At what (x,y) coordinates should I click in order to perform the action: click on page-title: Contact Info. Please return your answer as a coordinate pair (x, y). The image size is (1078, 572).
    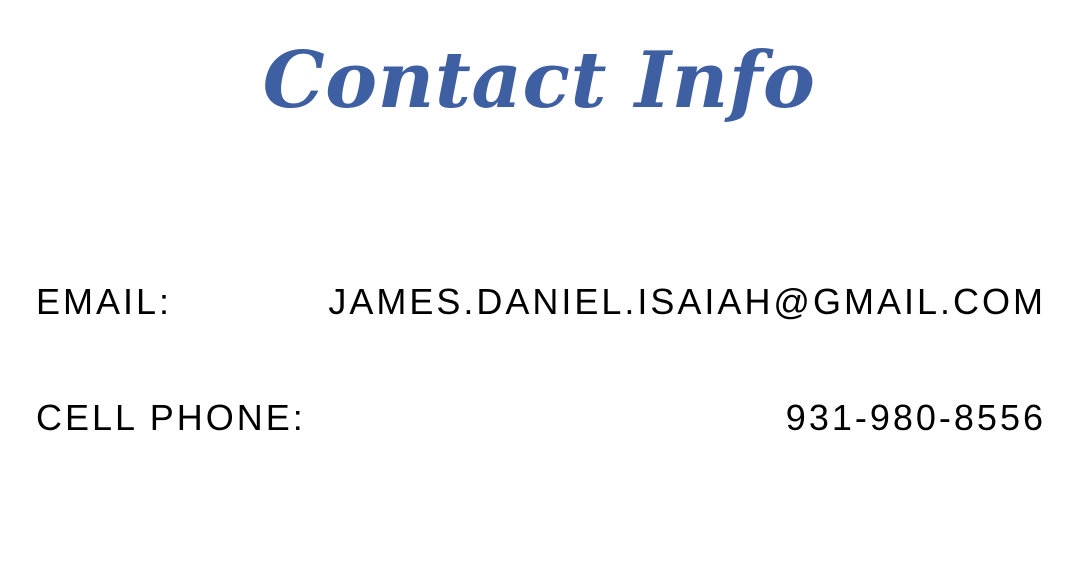
    Looking at the image, I should click on (539, 80).